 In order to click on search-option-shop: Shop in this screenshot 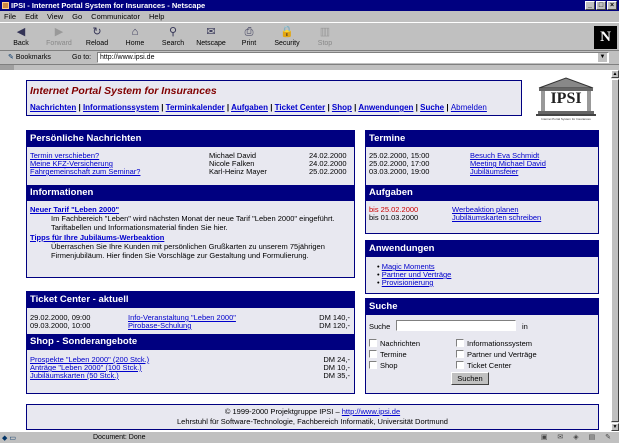, I will do `click(383, 365)`.